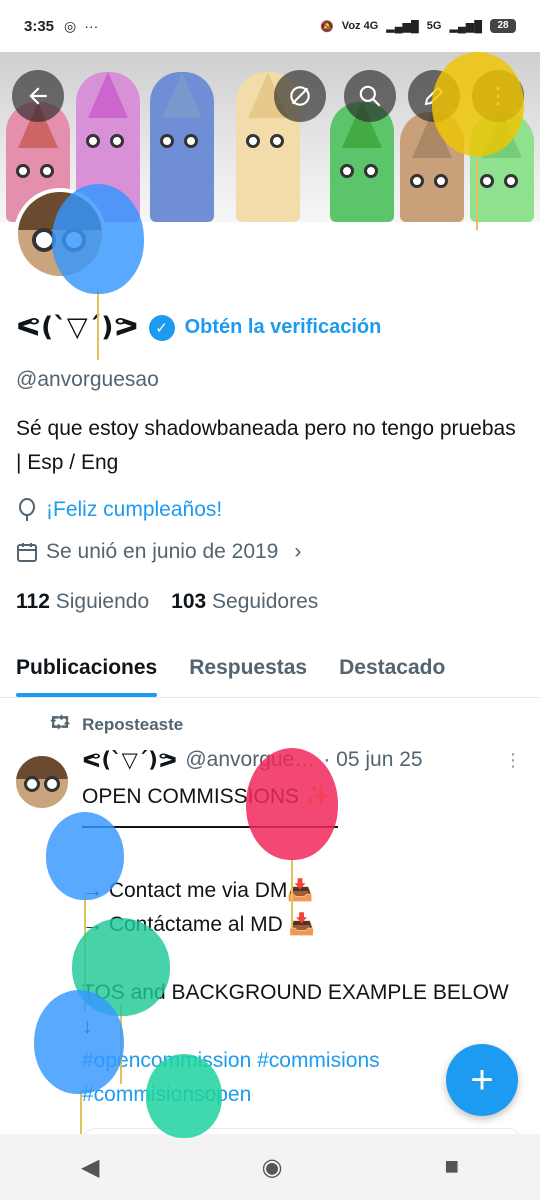 Image resolution: width=540 pixels, height=1200 pixels. Describe the element at coordinates (42, 782) in the screenshot. I see `post-avatar` at that location.